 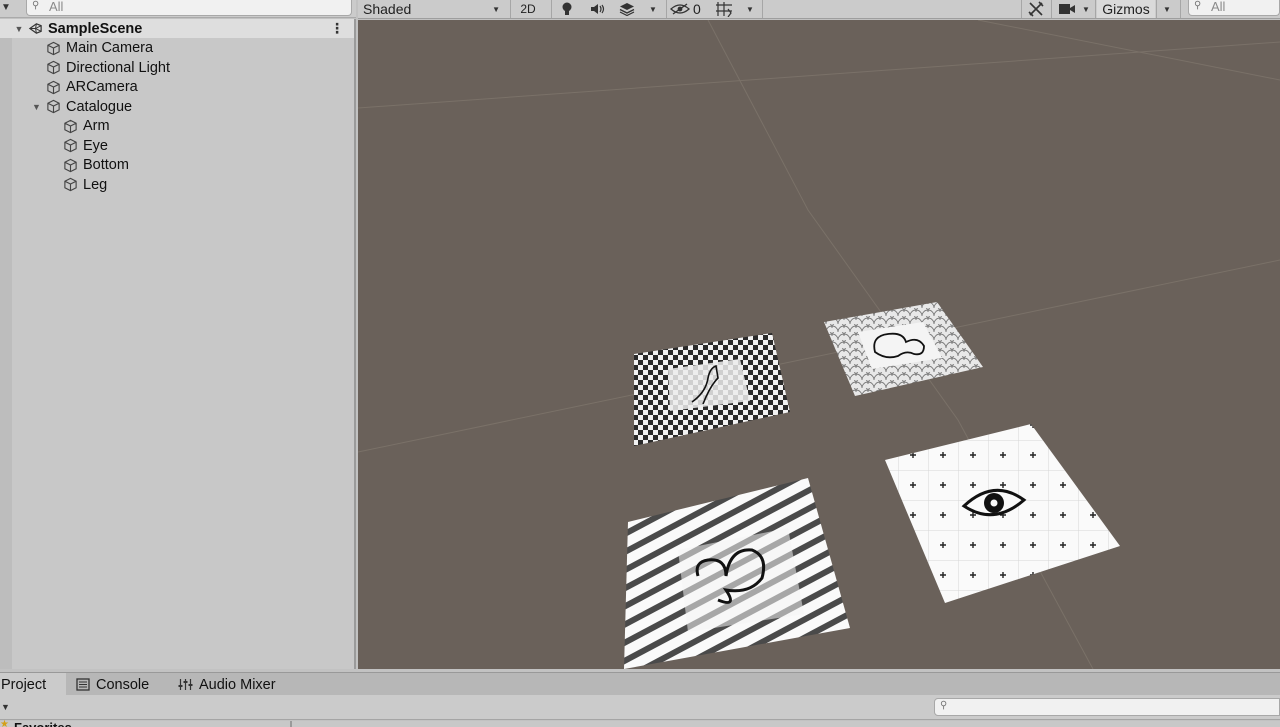 I want to click on tree-item-directional-light: Directional Light, so click(x=101, y=68).